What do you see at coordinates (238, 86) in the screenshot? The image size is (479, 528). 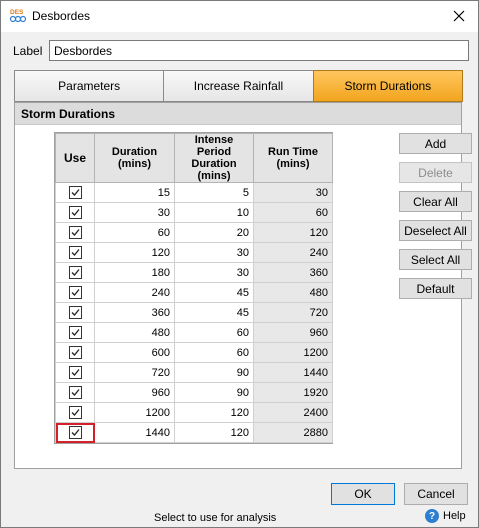 I see `tab-increase-rainfall: Increase Rainfall` at bounding box center [238, 86].